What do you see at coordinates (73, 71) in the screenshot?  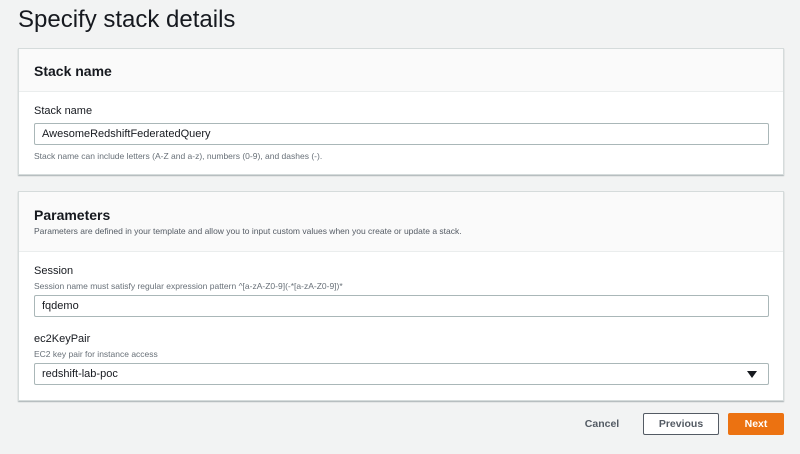 I see `stack-name-panel-heading: Stack name` at bounding box center [73, 71].